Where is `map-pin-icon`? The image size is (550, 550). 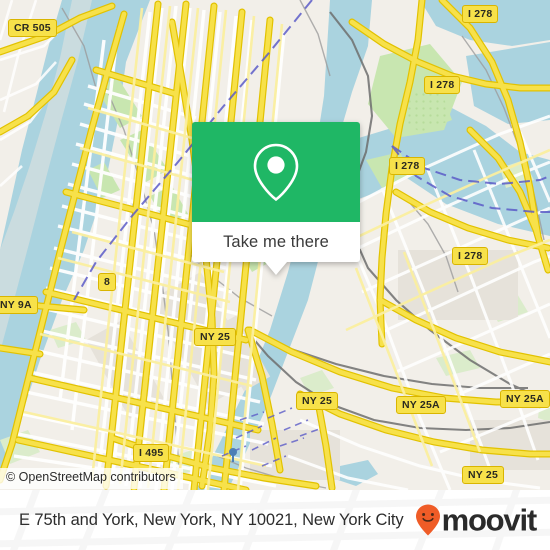
map-pin-icon is located at coordinates (276, 172).